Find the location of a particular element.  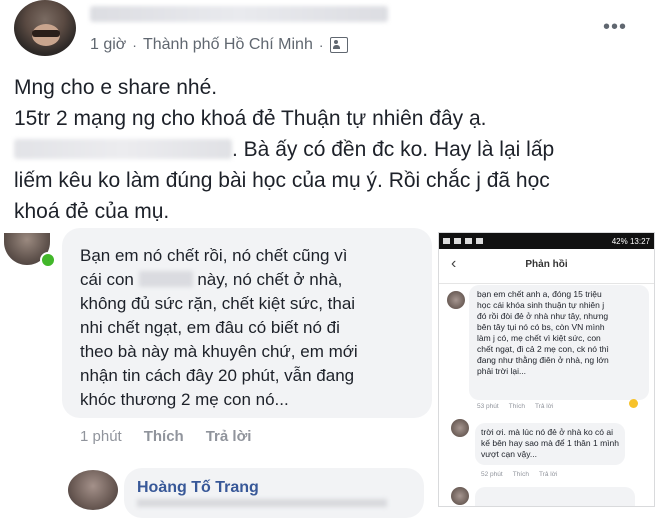

post-line: khoá đẻ của mụ. is located at coordinates (92, 211).